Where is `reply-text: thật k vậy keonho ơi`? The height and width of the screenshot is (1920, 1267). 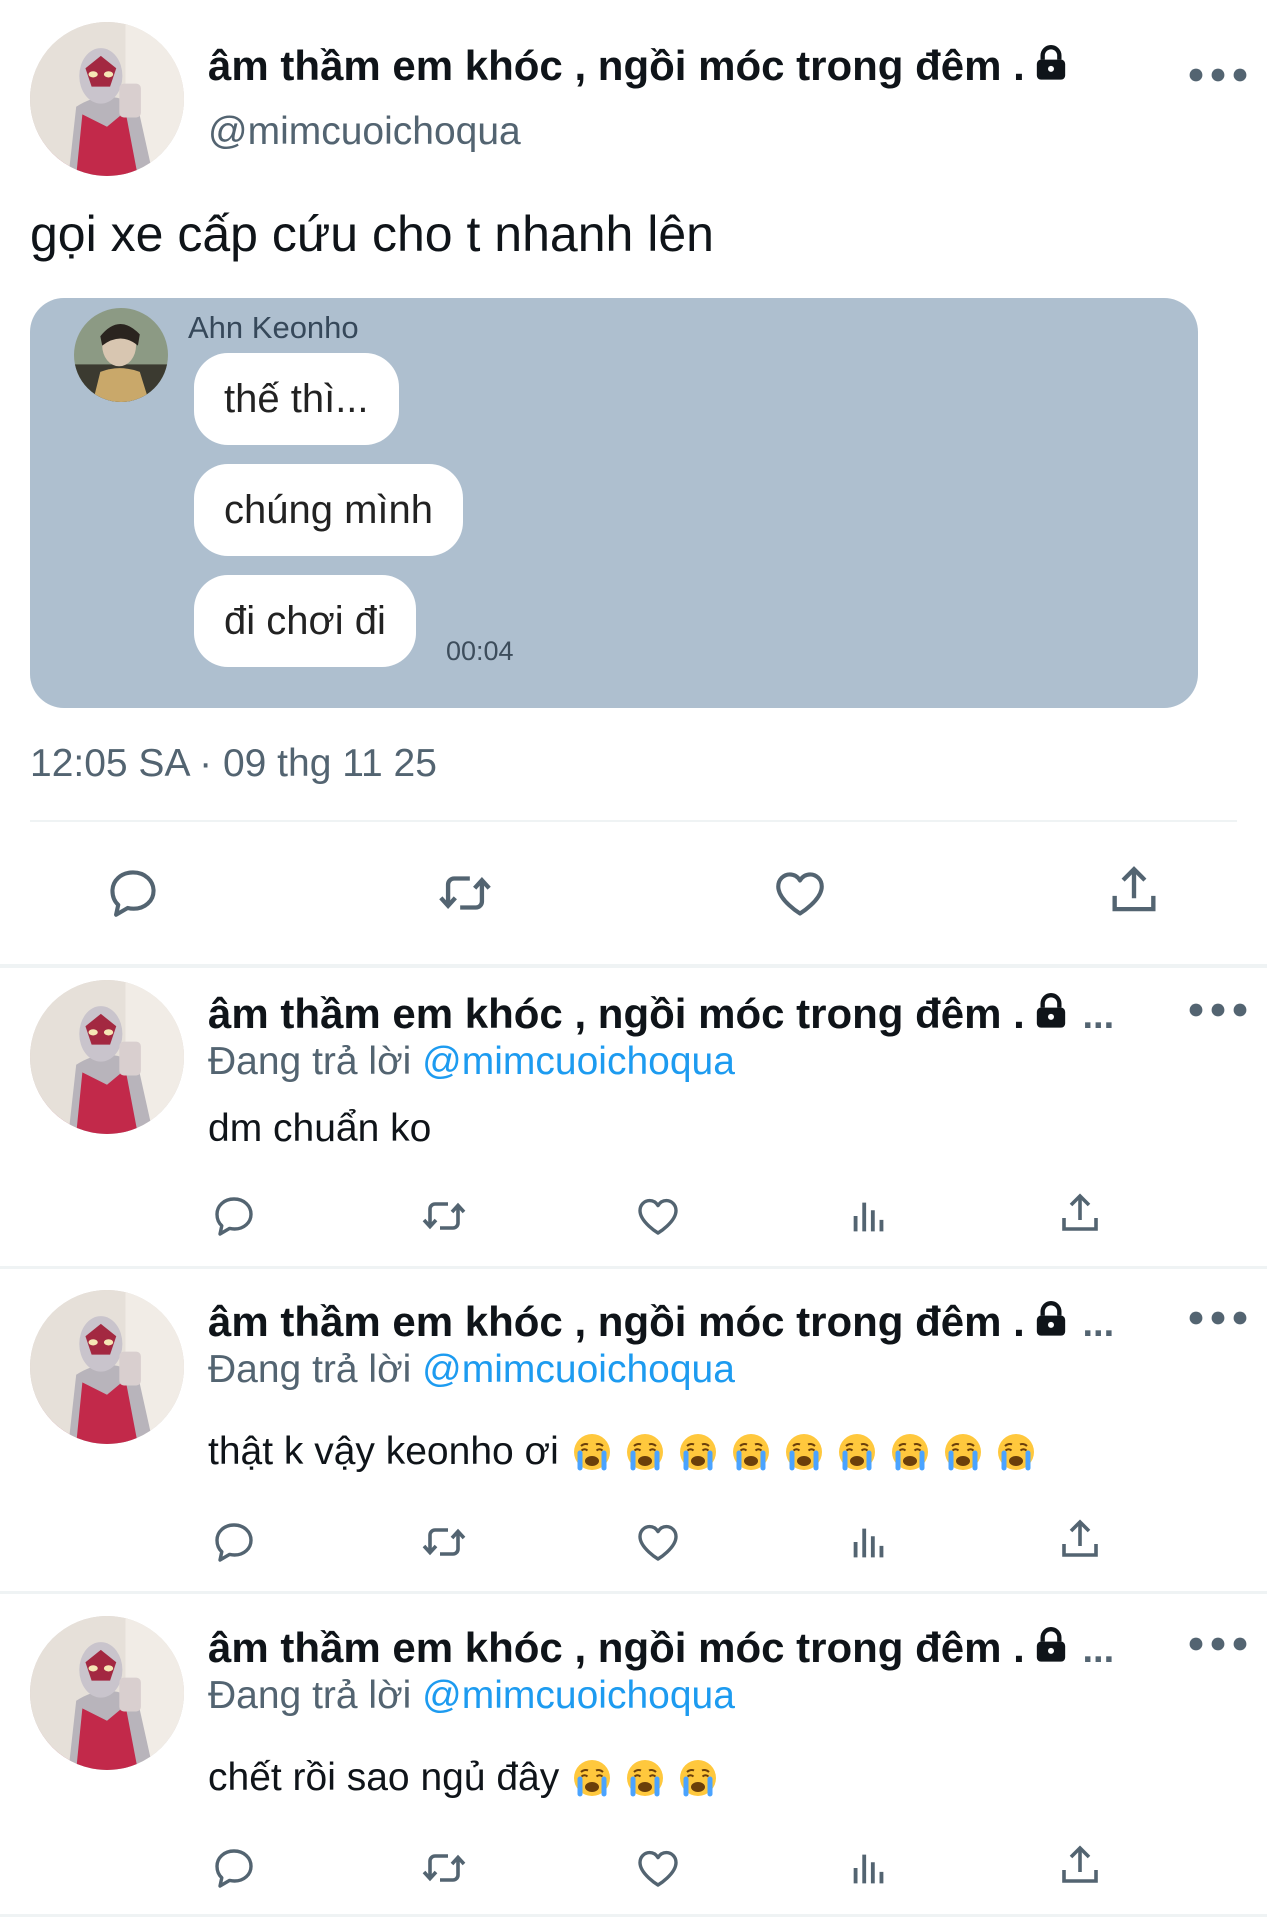
reply-text: thật k vậy keonho ơi is located at coordinates (622, 1452).